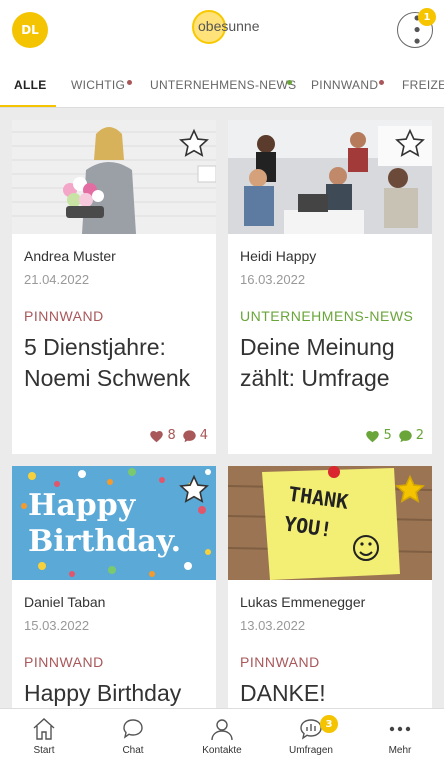  I want to click on nav-chat: Chat, so click(133, 738).